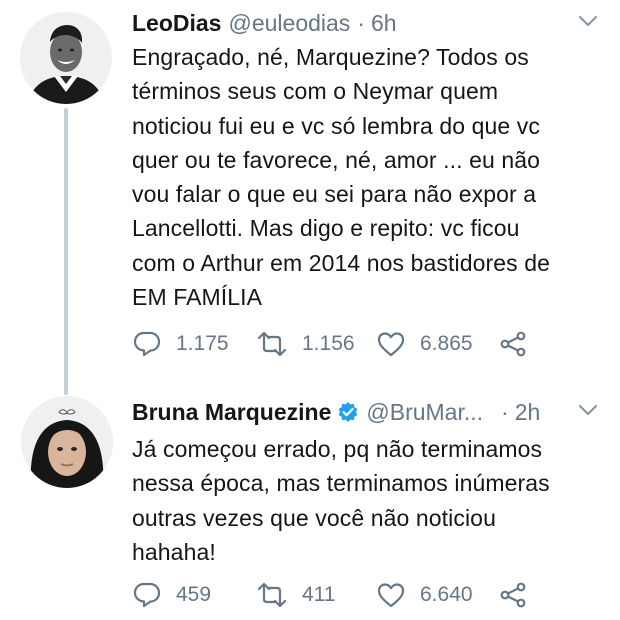  What do you see at coordinates (330, 57) in the screenshot?
I see `tweet-text-line: Engraçado, né, Marquezine? Todos os` at bounding box center [330, 57].